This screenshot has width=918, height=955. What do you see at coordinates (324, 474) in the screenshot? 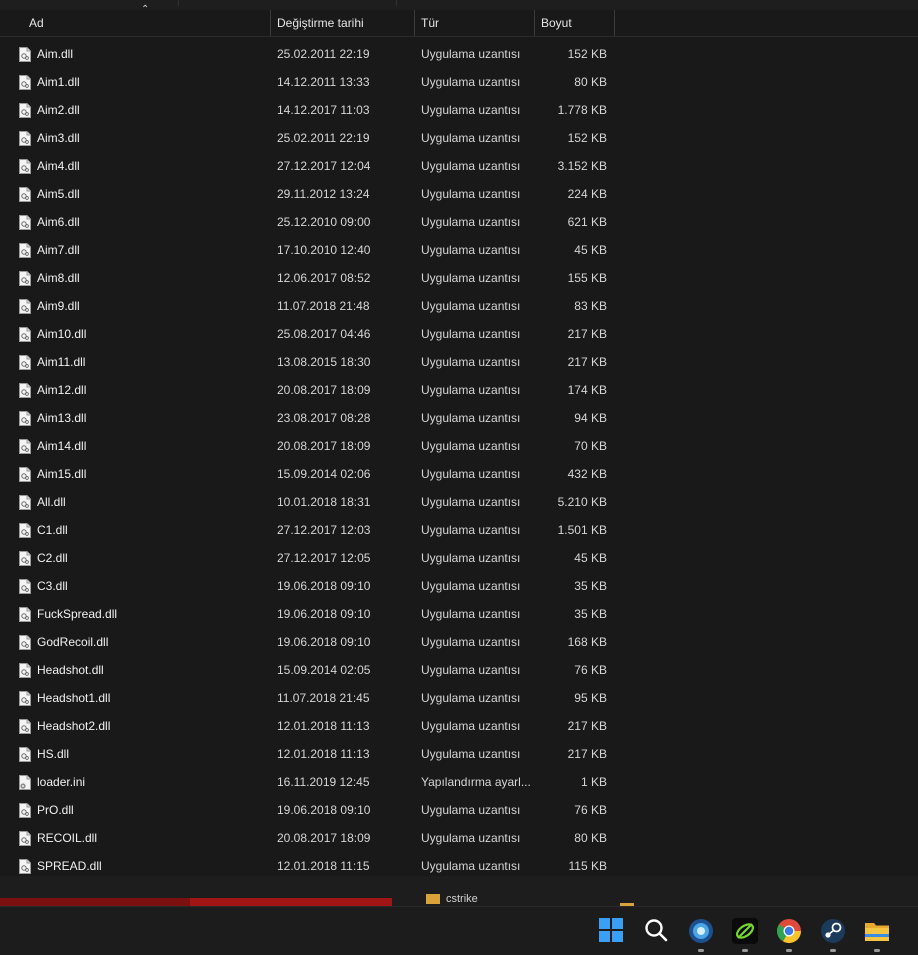
I see `file-date: 15.09.2014 02:06` at bounding box center [324, 474].